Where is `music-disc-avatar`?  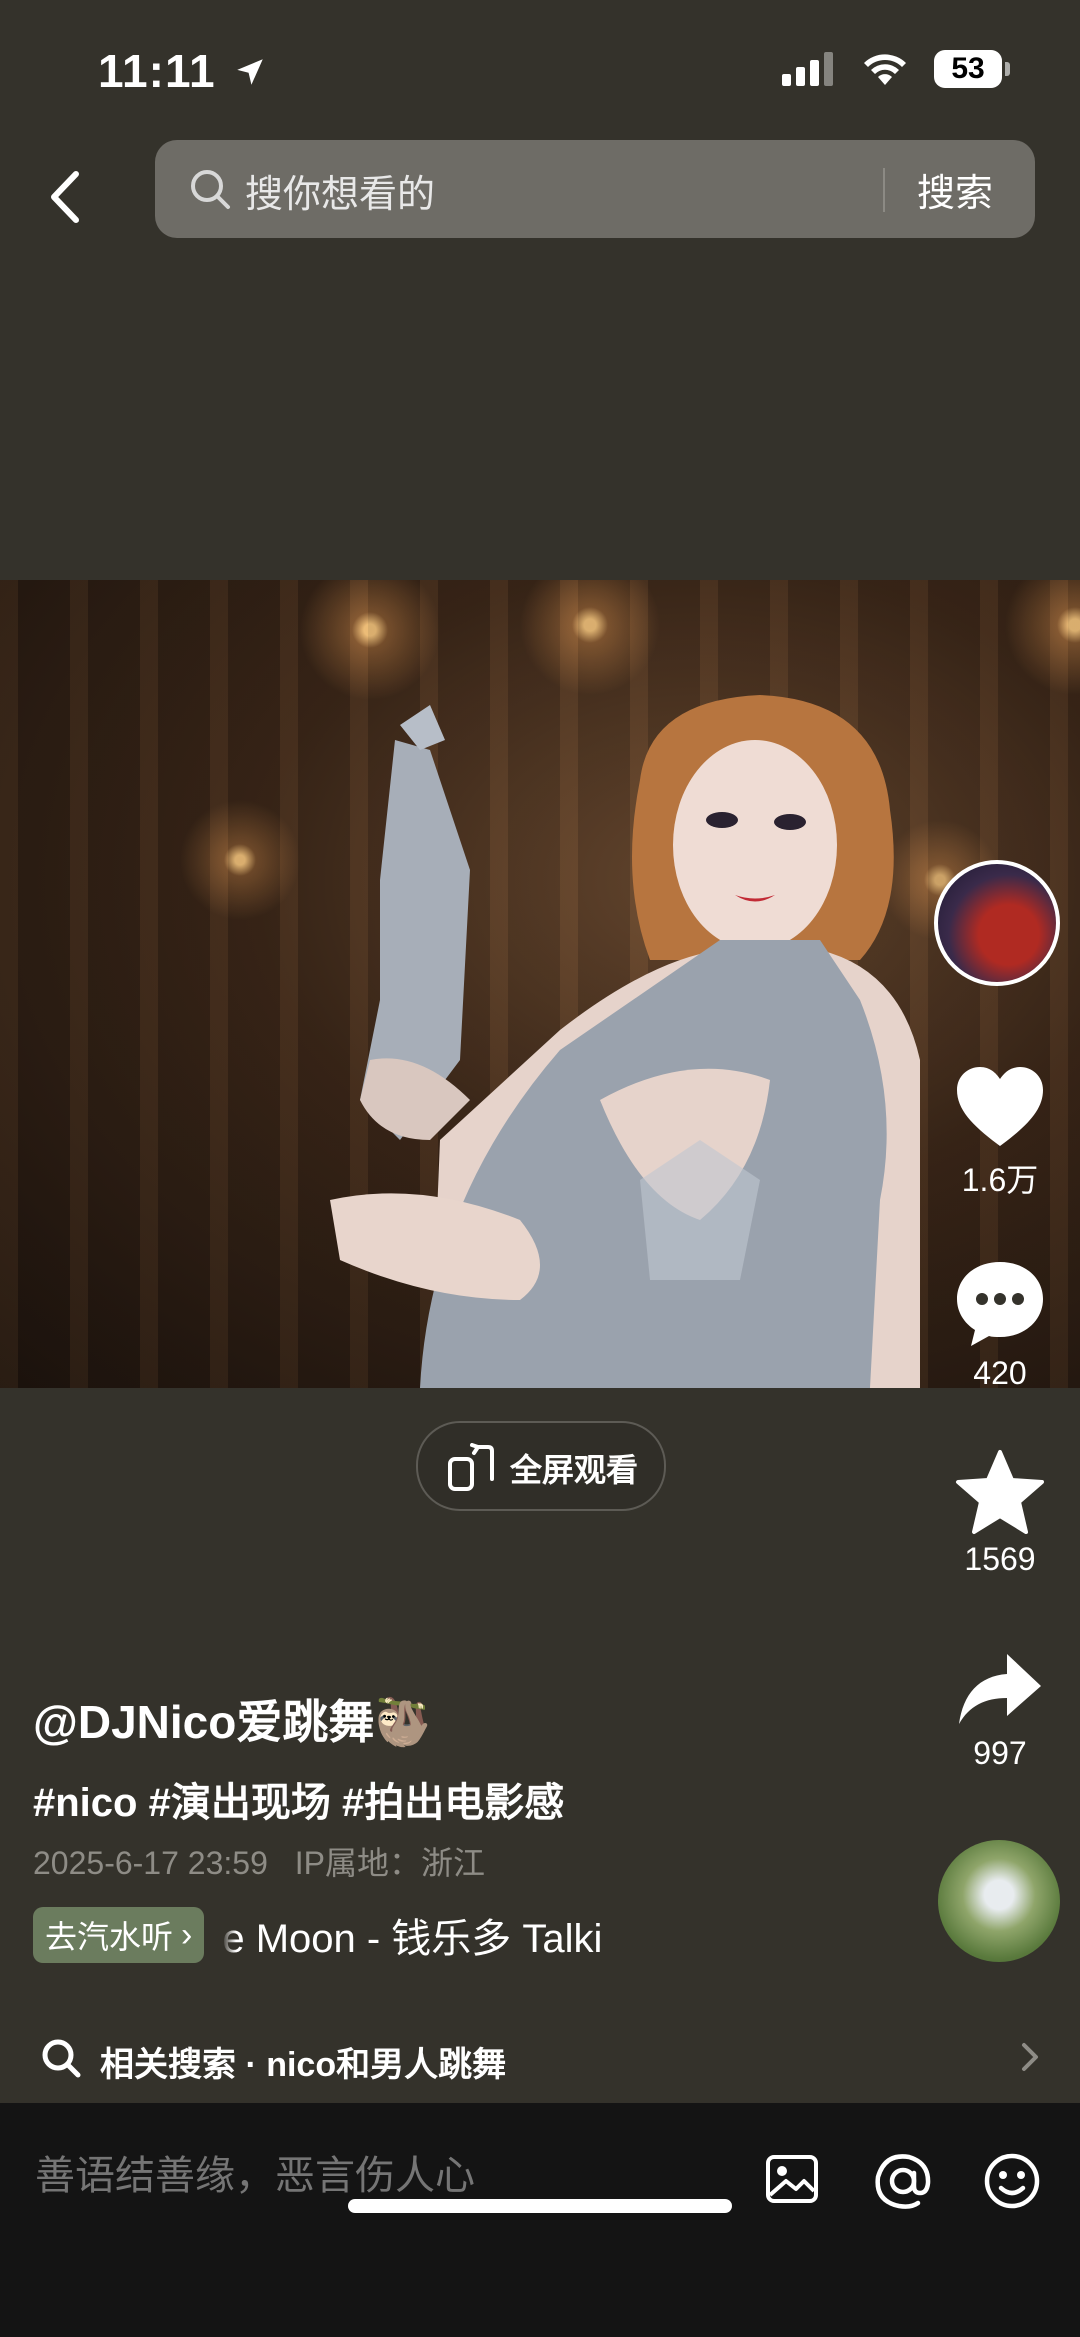 music-disc-avatar is located at coordinates (999, 1901).